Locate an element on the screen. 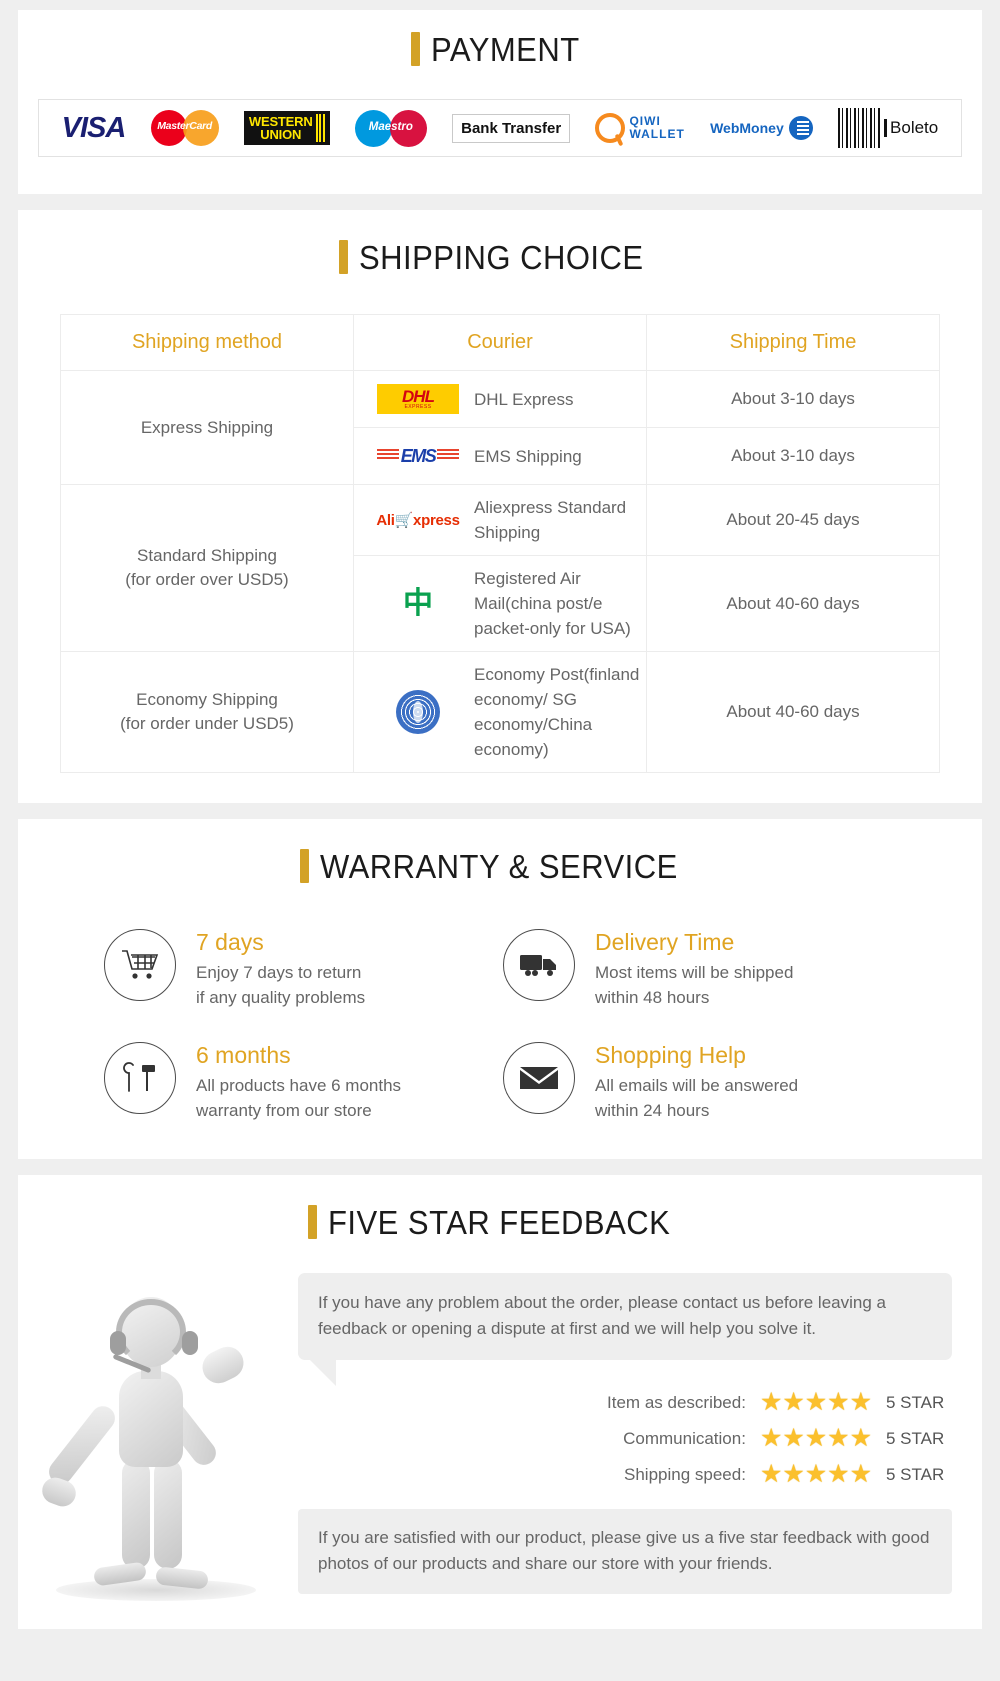 The image size is (1000, 1681). warranty-line1: All products have 6 months is located at coordinates (299, 1085).